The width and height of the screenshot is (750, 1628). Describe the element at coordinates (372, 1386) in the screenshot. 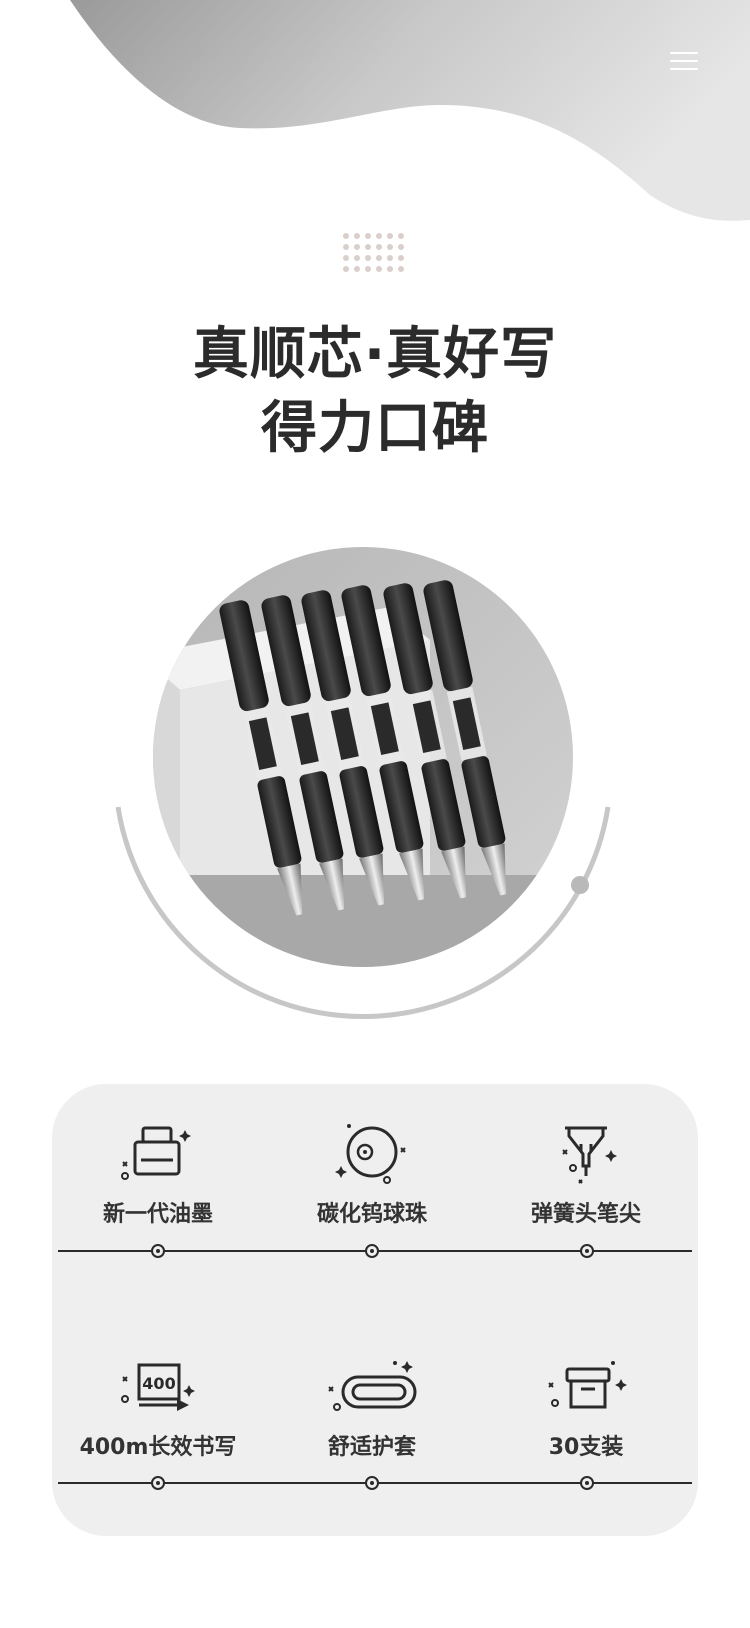

I see `grip-sleeve-icon` at that location.